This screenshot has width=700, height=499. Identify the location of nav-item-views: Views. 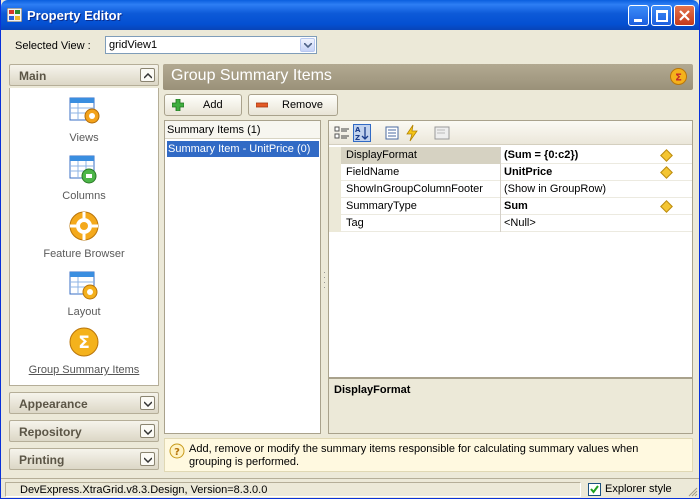
(84, 122).